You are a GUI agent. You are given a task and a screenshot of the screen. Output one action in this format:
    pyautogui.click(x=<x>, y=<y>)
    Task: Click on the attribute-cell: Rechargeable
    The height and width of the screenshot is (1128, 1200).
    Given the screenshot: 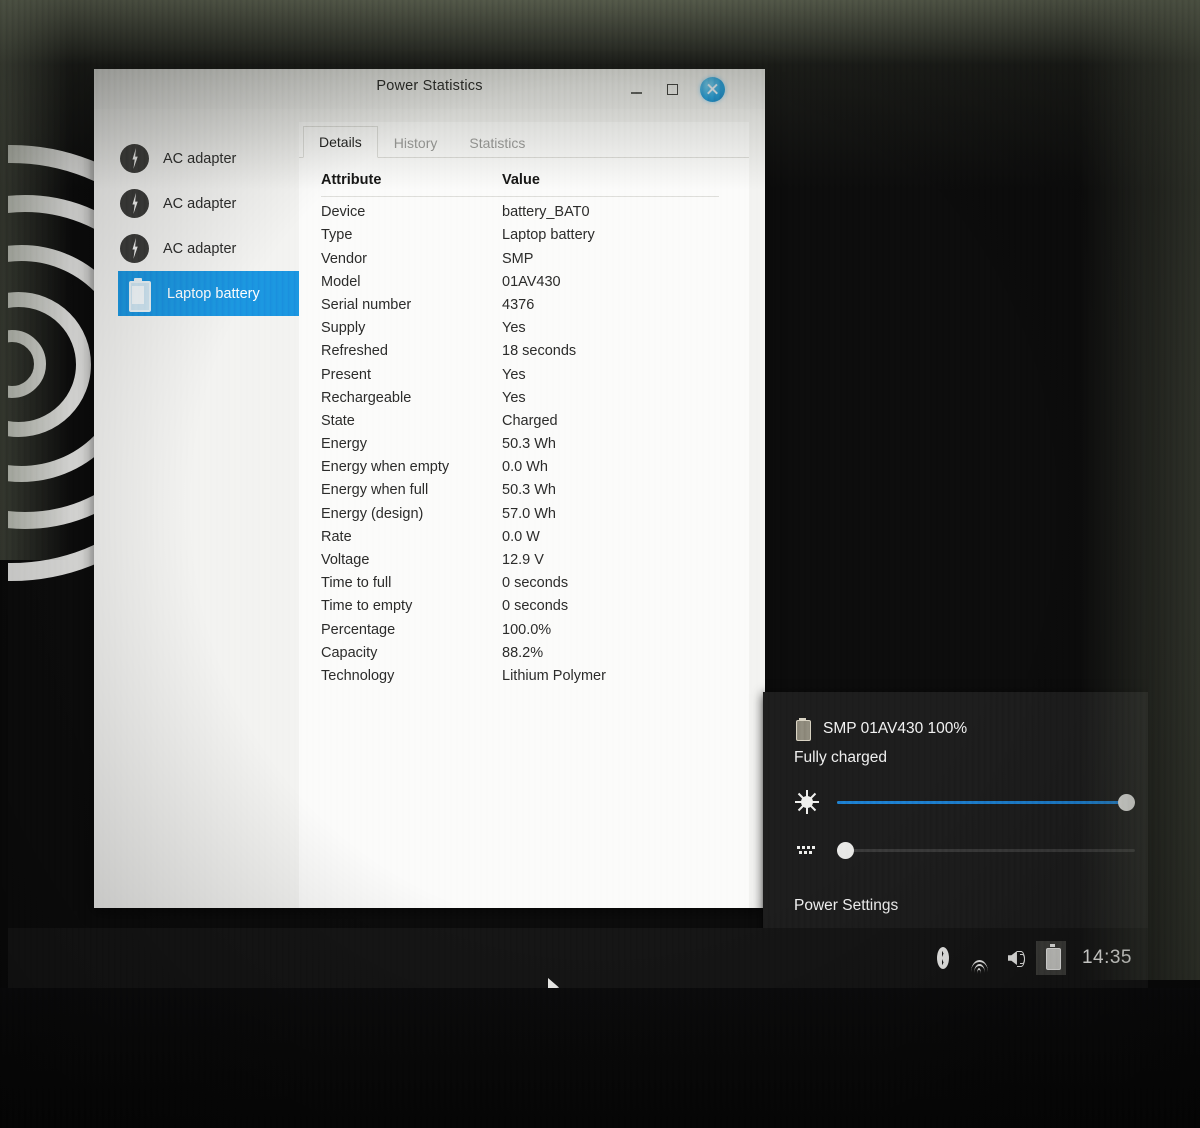 What is the action you would take?
    pyautogui.click(x=366, y=397)
    